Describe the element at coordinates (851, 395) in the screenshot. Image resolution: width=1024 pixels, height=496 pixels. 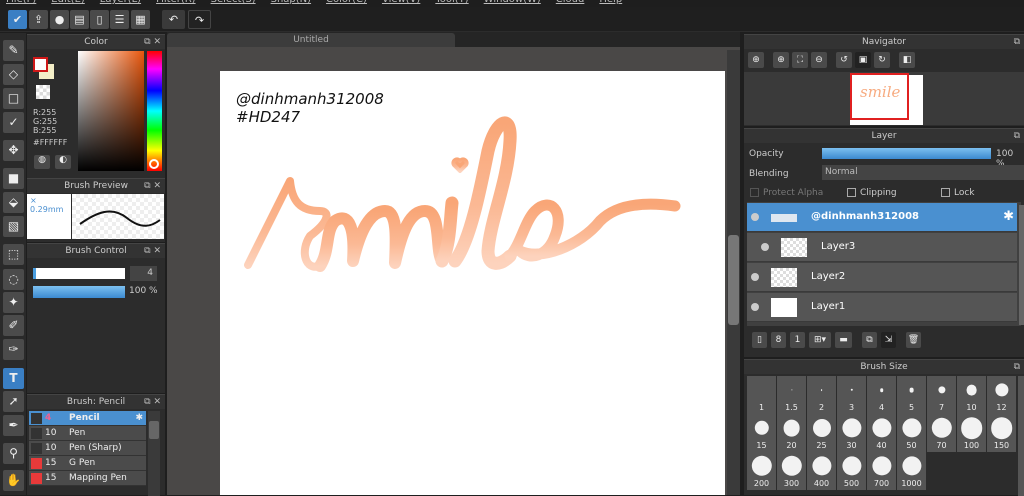
I see `brush-size-preset: 3` at that location.